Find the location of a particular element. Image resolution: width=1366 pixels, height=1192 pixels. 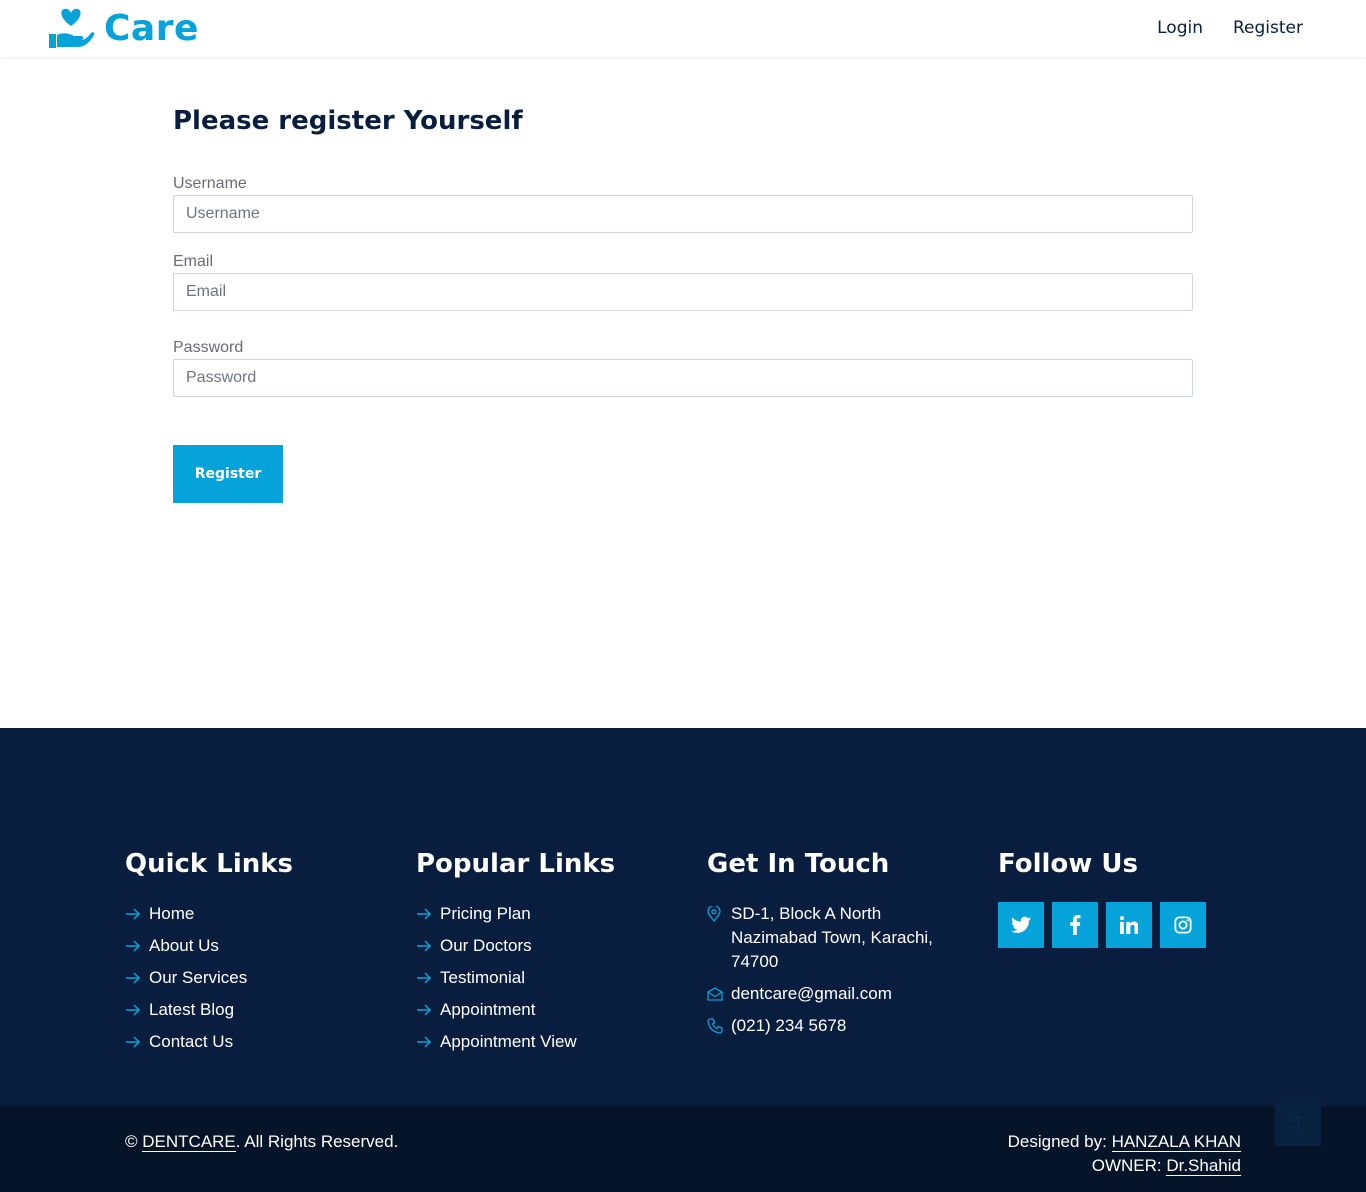

popular-link-doctors: Our Doctors is located at coordinates (546, 946).